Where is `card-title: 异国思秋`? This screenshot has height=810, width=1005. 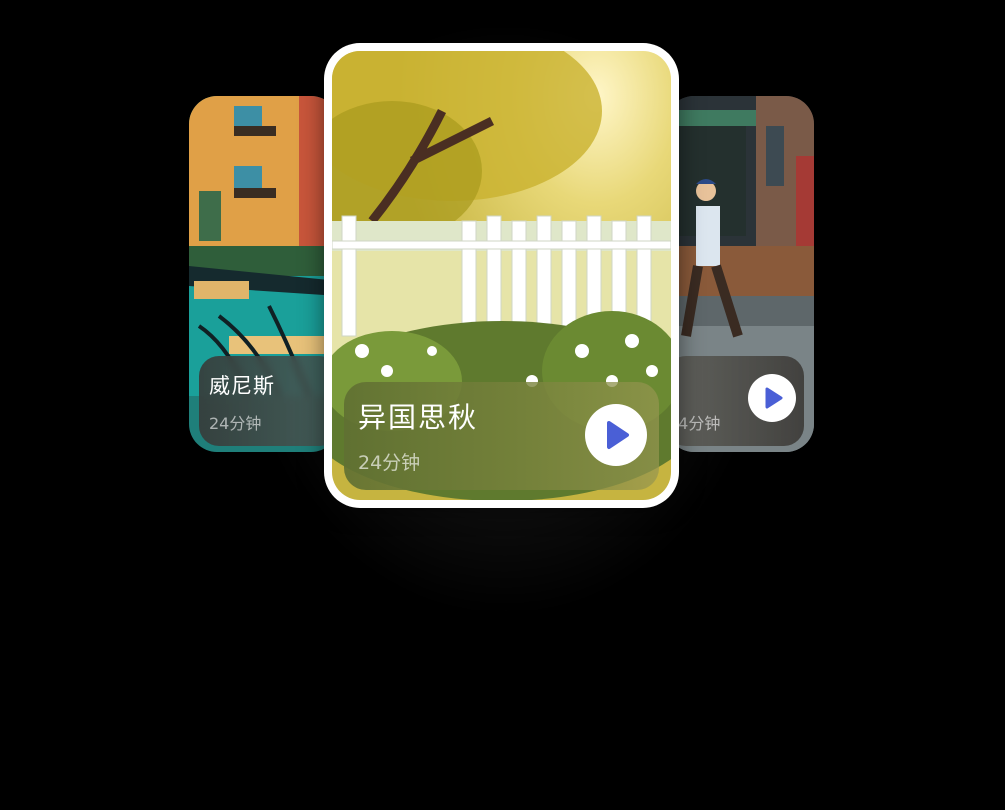 card-title: 异国思秋 is located at coordinates (418, 417).